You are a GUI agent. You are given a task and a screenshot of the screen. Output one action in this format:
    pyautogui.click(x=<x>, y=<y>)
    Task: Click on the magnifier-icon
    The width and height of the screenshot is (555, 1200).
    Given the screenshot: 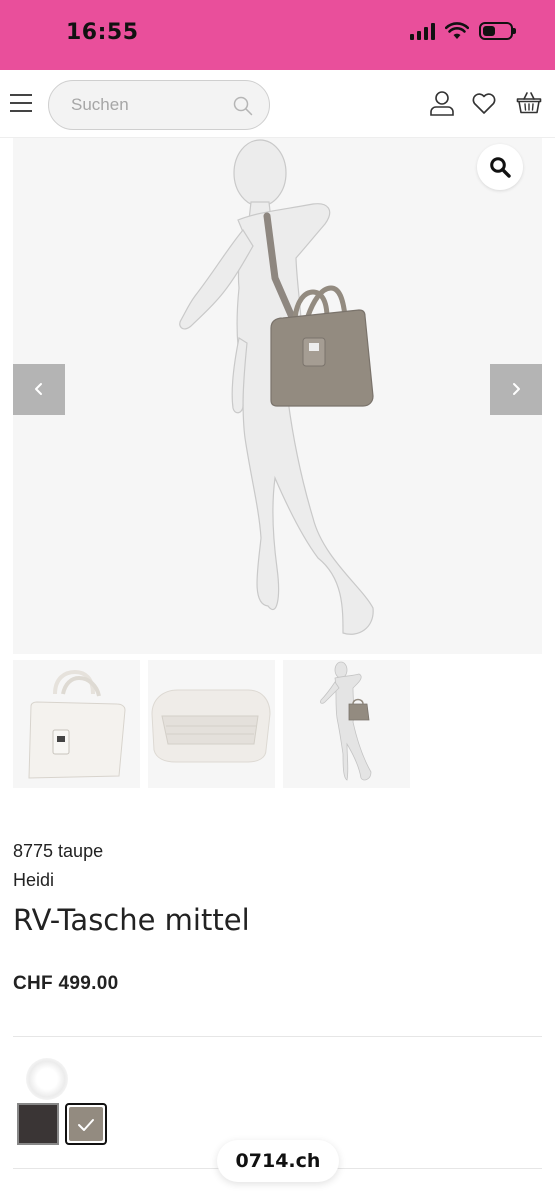 What is the action you would take?
    pyautogui.click(x=500, y=167)
    